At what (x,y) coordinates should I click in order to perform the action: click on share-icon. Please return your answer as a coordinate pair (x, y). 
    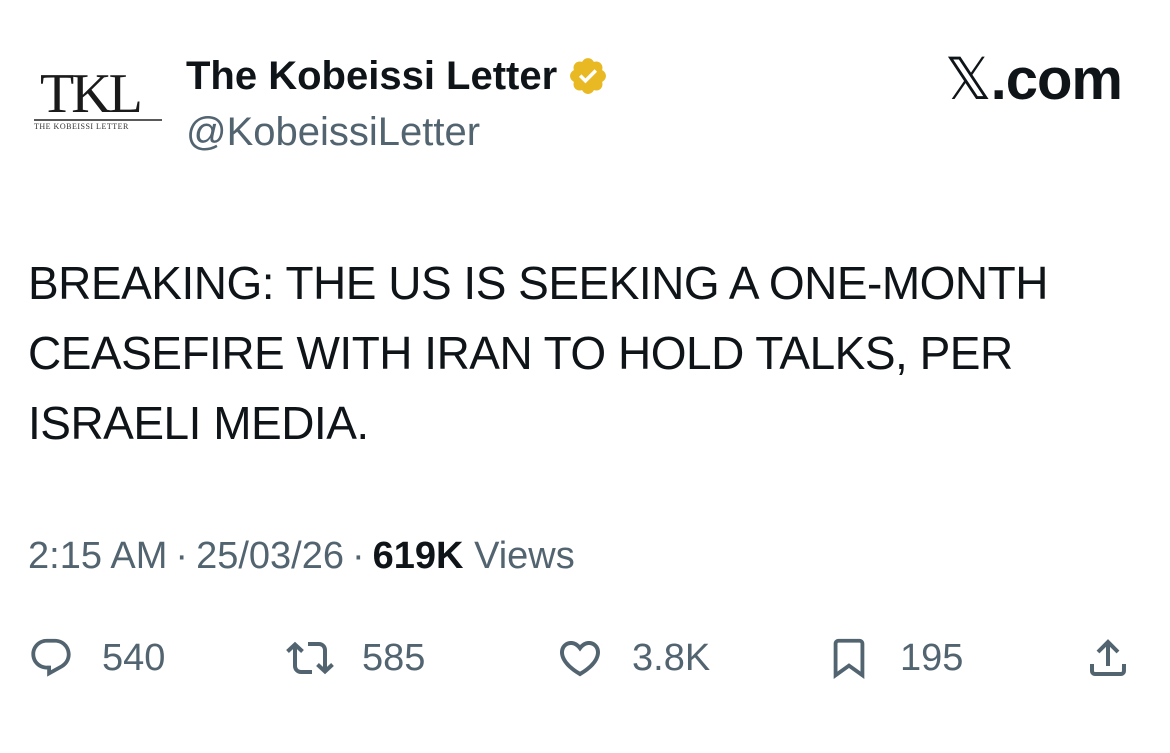
    Looking at the image, I should click on (1108, 658).